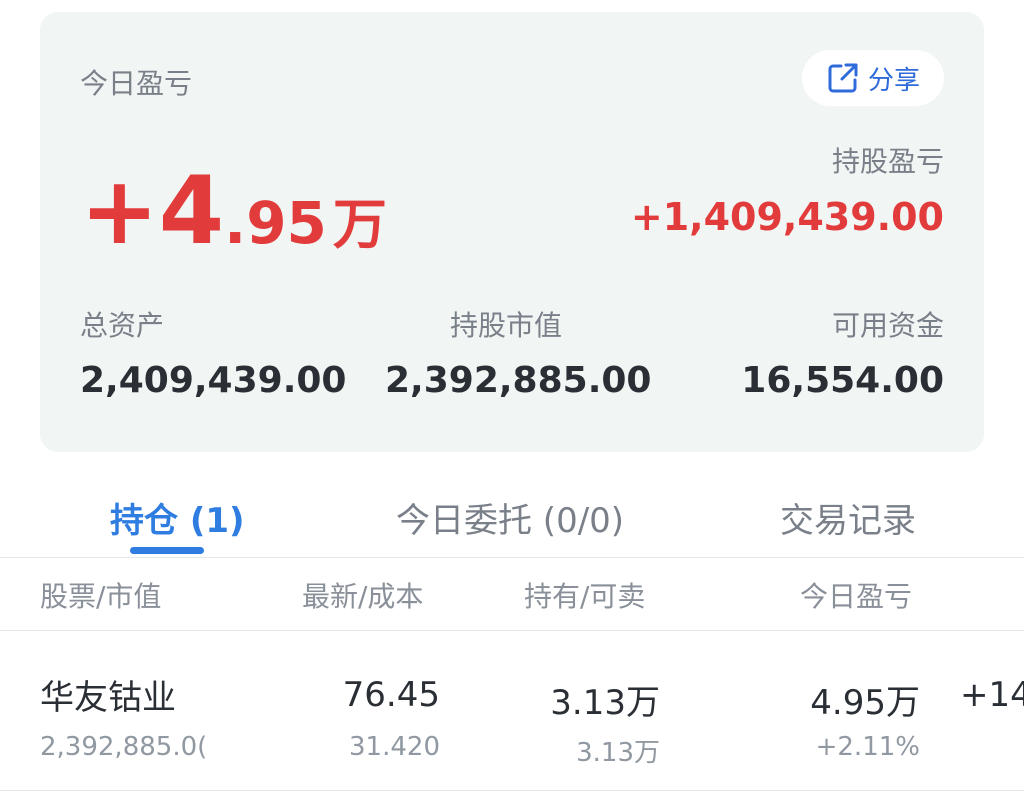  Describe the element at coordinates (124, 747) in the screenshot. I see `stock-market-value: 2,392,885.0(` at that location.